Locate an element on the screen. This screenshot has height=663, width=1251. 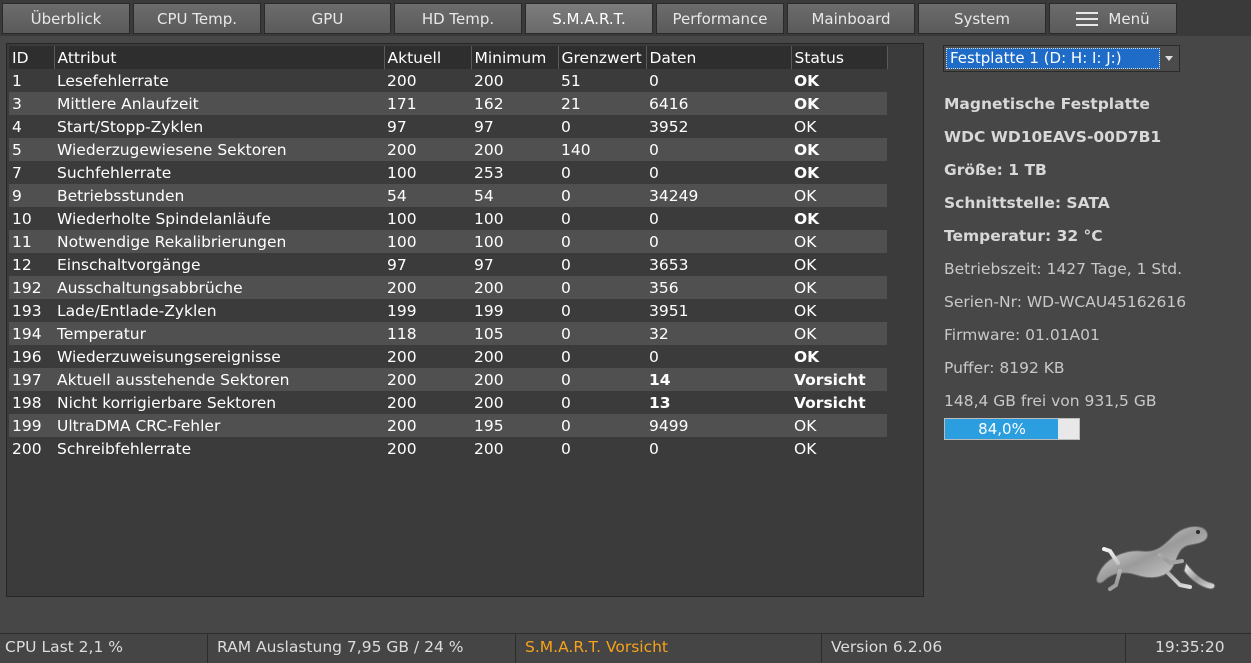
col-header-minimum: Minimum is located at coordinates (515, 57).